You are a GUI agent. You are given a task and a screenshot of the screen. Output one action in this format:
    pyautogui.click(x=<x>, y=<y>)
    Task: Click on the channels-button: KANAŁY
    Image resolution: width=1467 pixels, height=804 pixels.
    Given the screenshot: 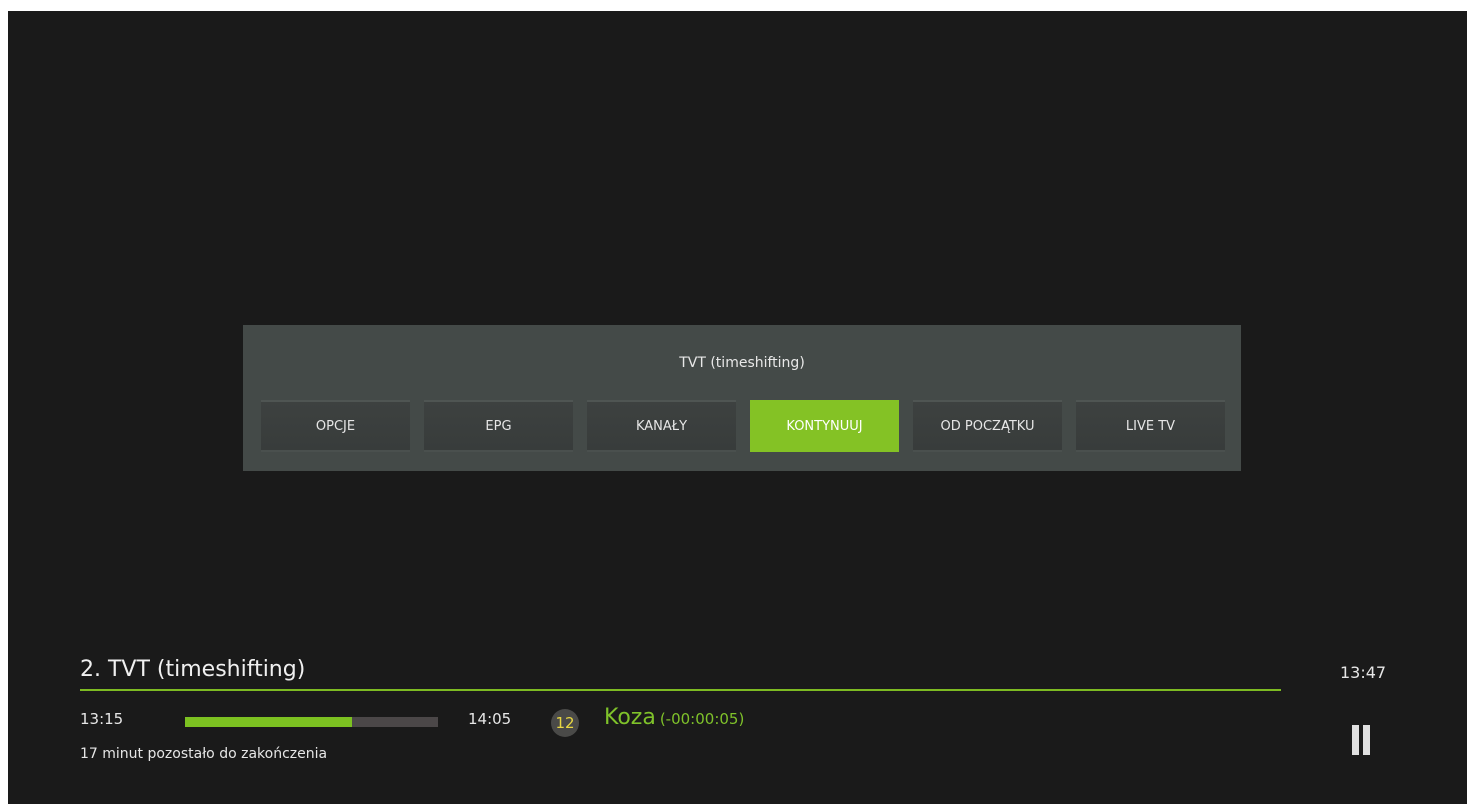 What is the action you would take?
    pyautogui.click(x=661, y=426)
    